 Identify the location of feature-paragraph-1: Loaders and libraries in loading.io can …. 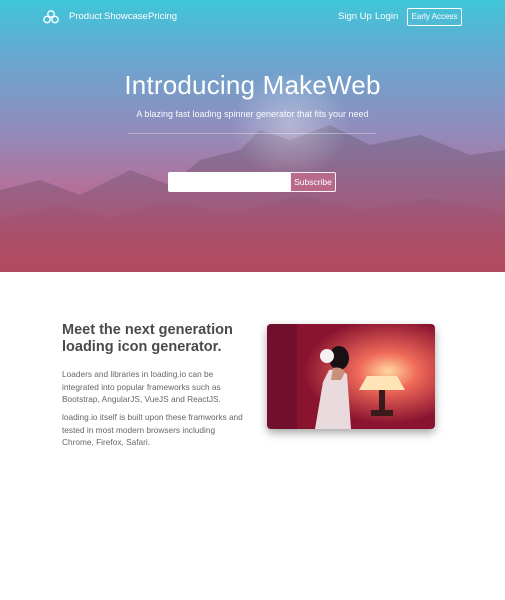
(141, 386).